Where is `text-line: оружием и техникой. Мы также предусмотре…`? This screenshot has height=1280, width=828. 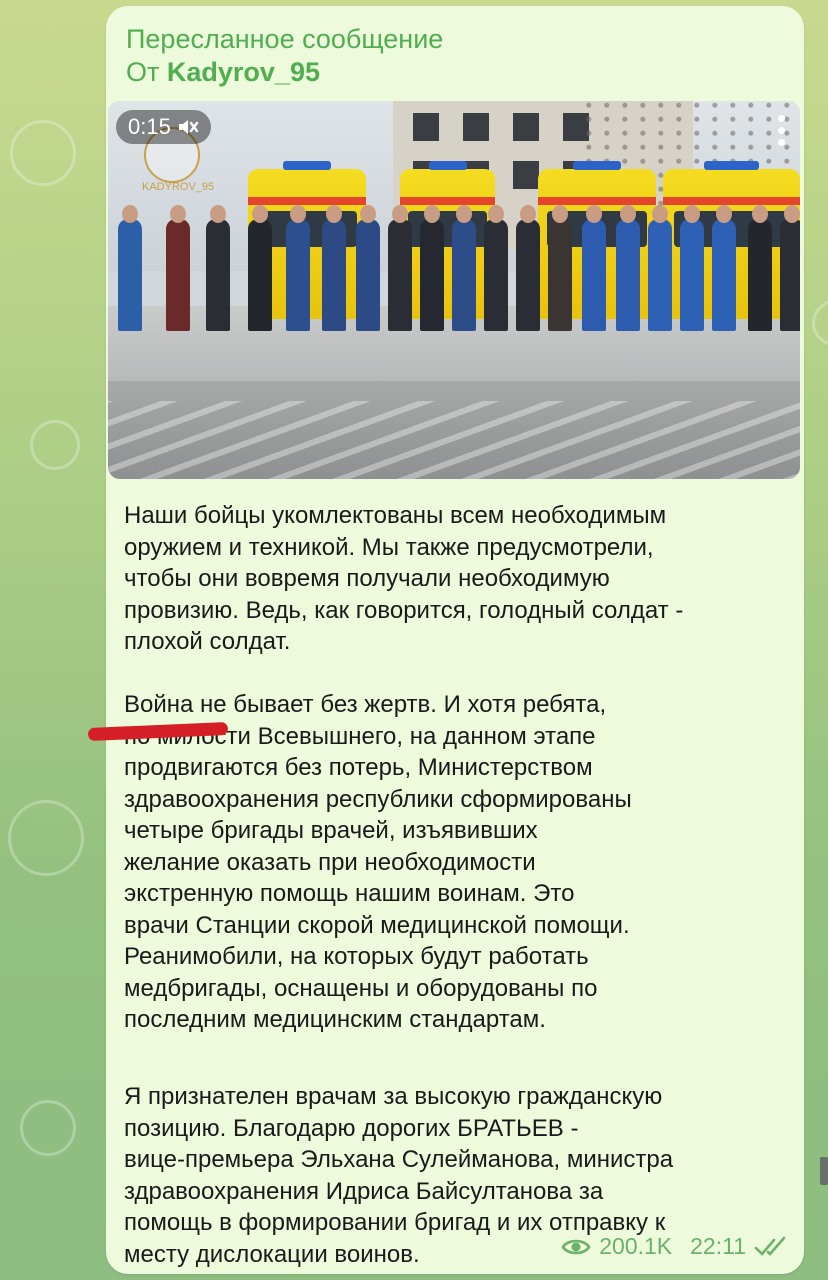
text-line: оружием и техникой. Мы также предусмотре… is located at coordinates (389, 547).